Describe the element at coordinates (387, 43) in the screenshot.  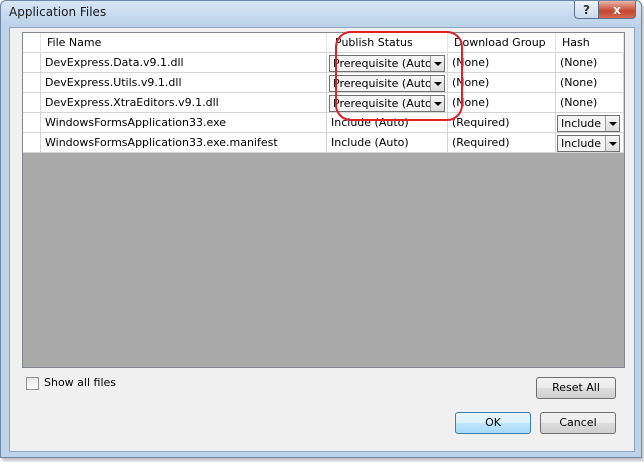
I see `column-header-publish-status: Publish Status` at that location.